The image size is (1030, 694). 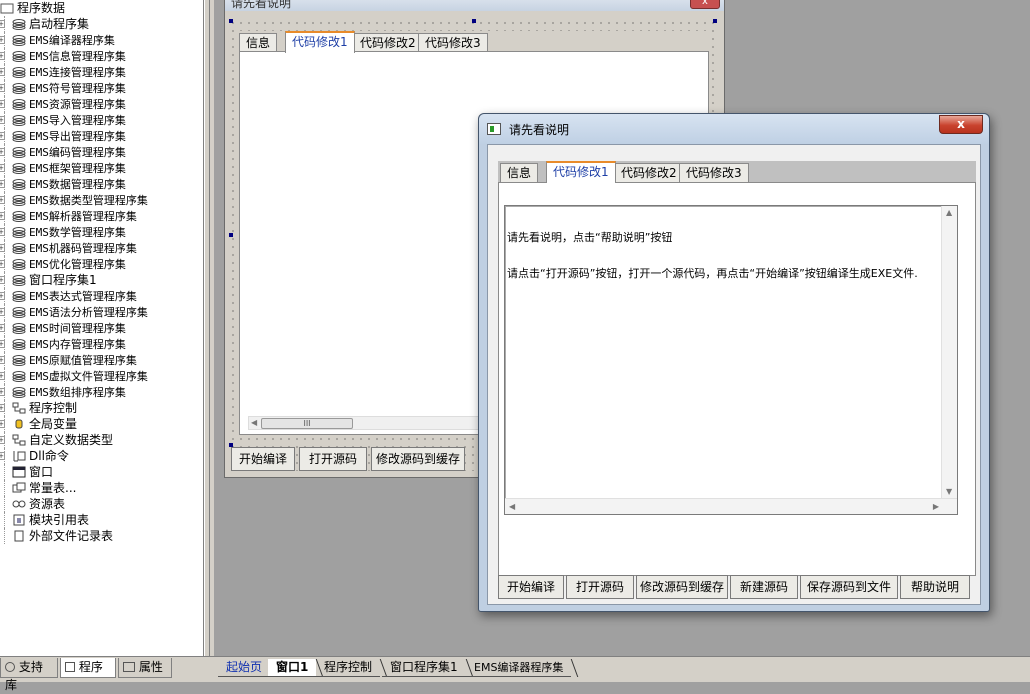 I want to click on design-save-cache-button: 修改源码到缓存, so click(x=418, y=459).